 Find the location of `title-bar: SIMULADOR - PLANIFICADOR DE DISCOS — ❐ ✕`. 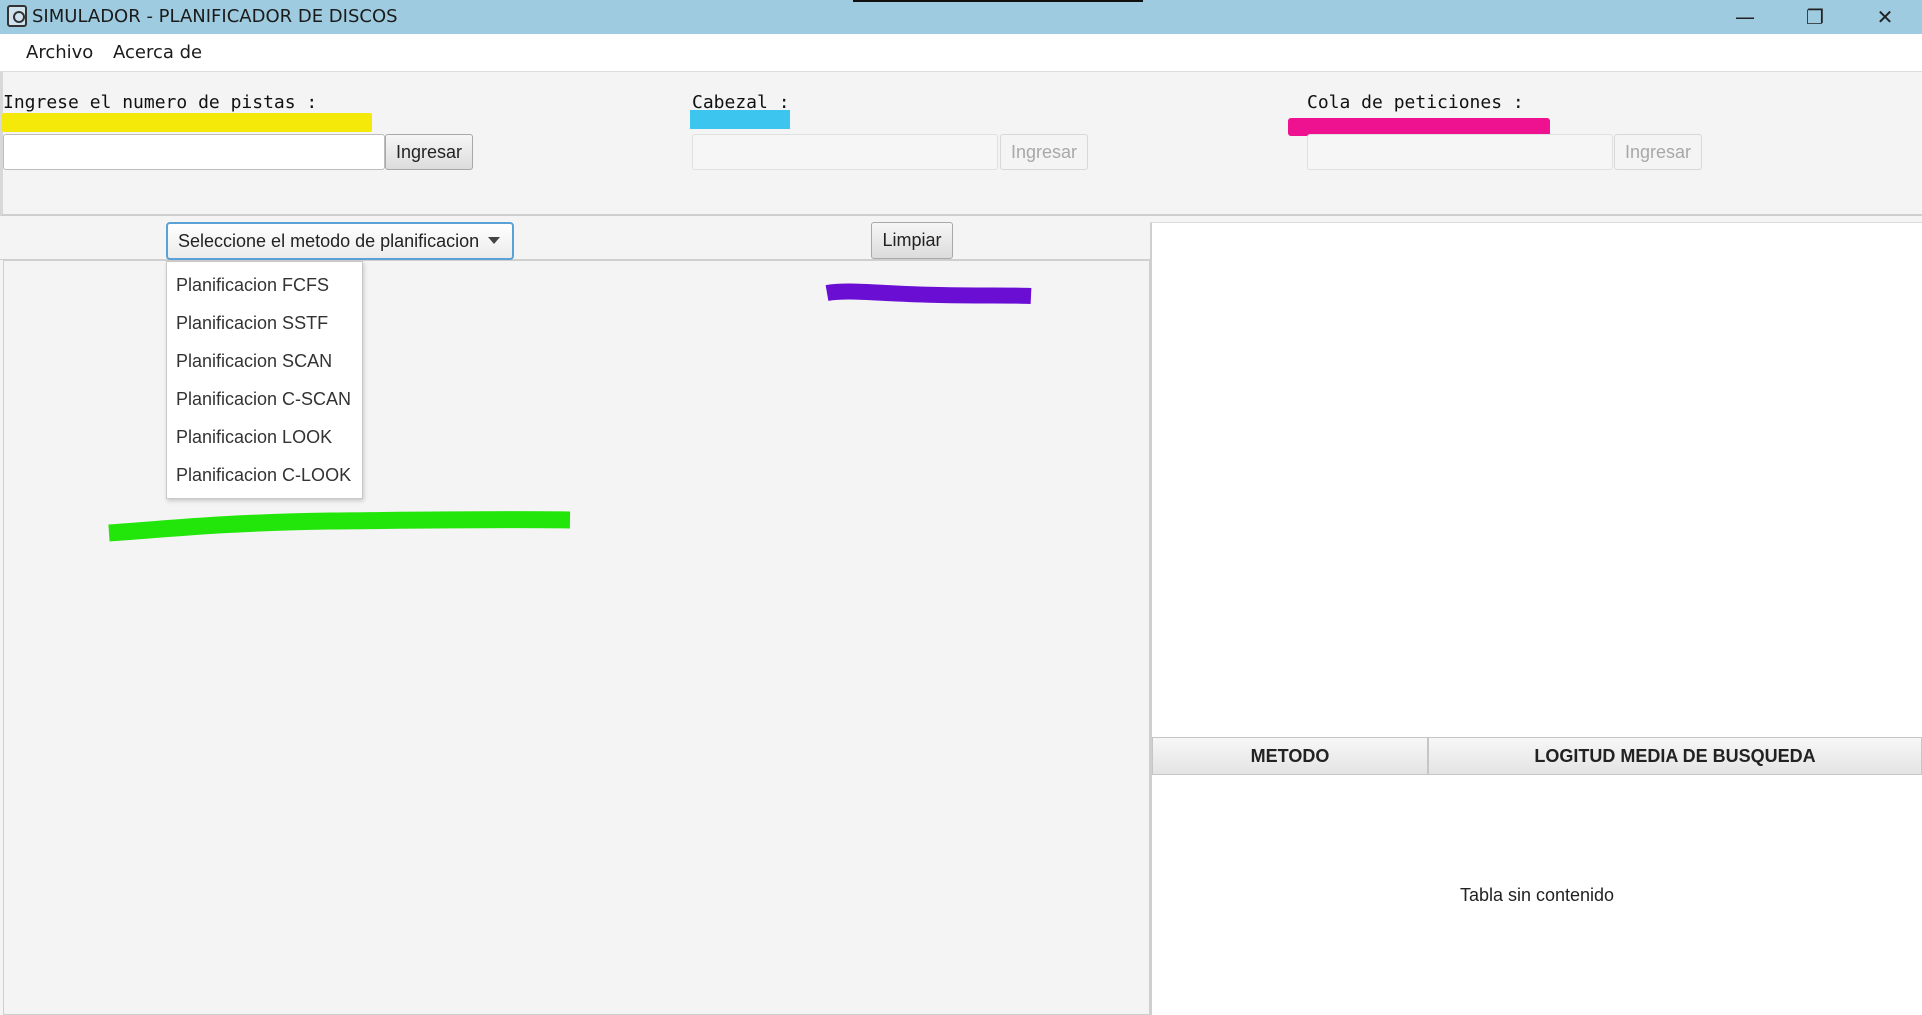

title-bar: SIMULADOR - PLANIFICADOR DE DISCOS — ❐ ✕ is located at coordinates (961, 17).